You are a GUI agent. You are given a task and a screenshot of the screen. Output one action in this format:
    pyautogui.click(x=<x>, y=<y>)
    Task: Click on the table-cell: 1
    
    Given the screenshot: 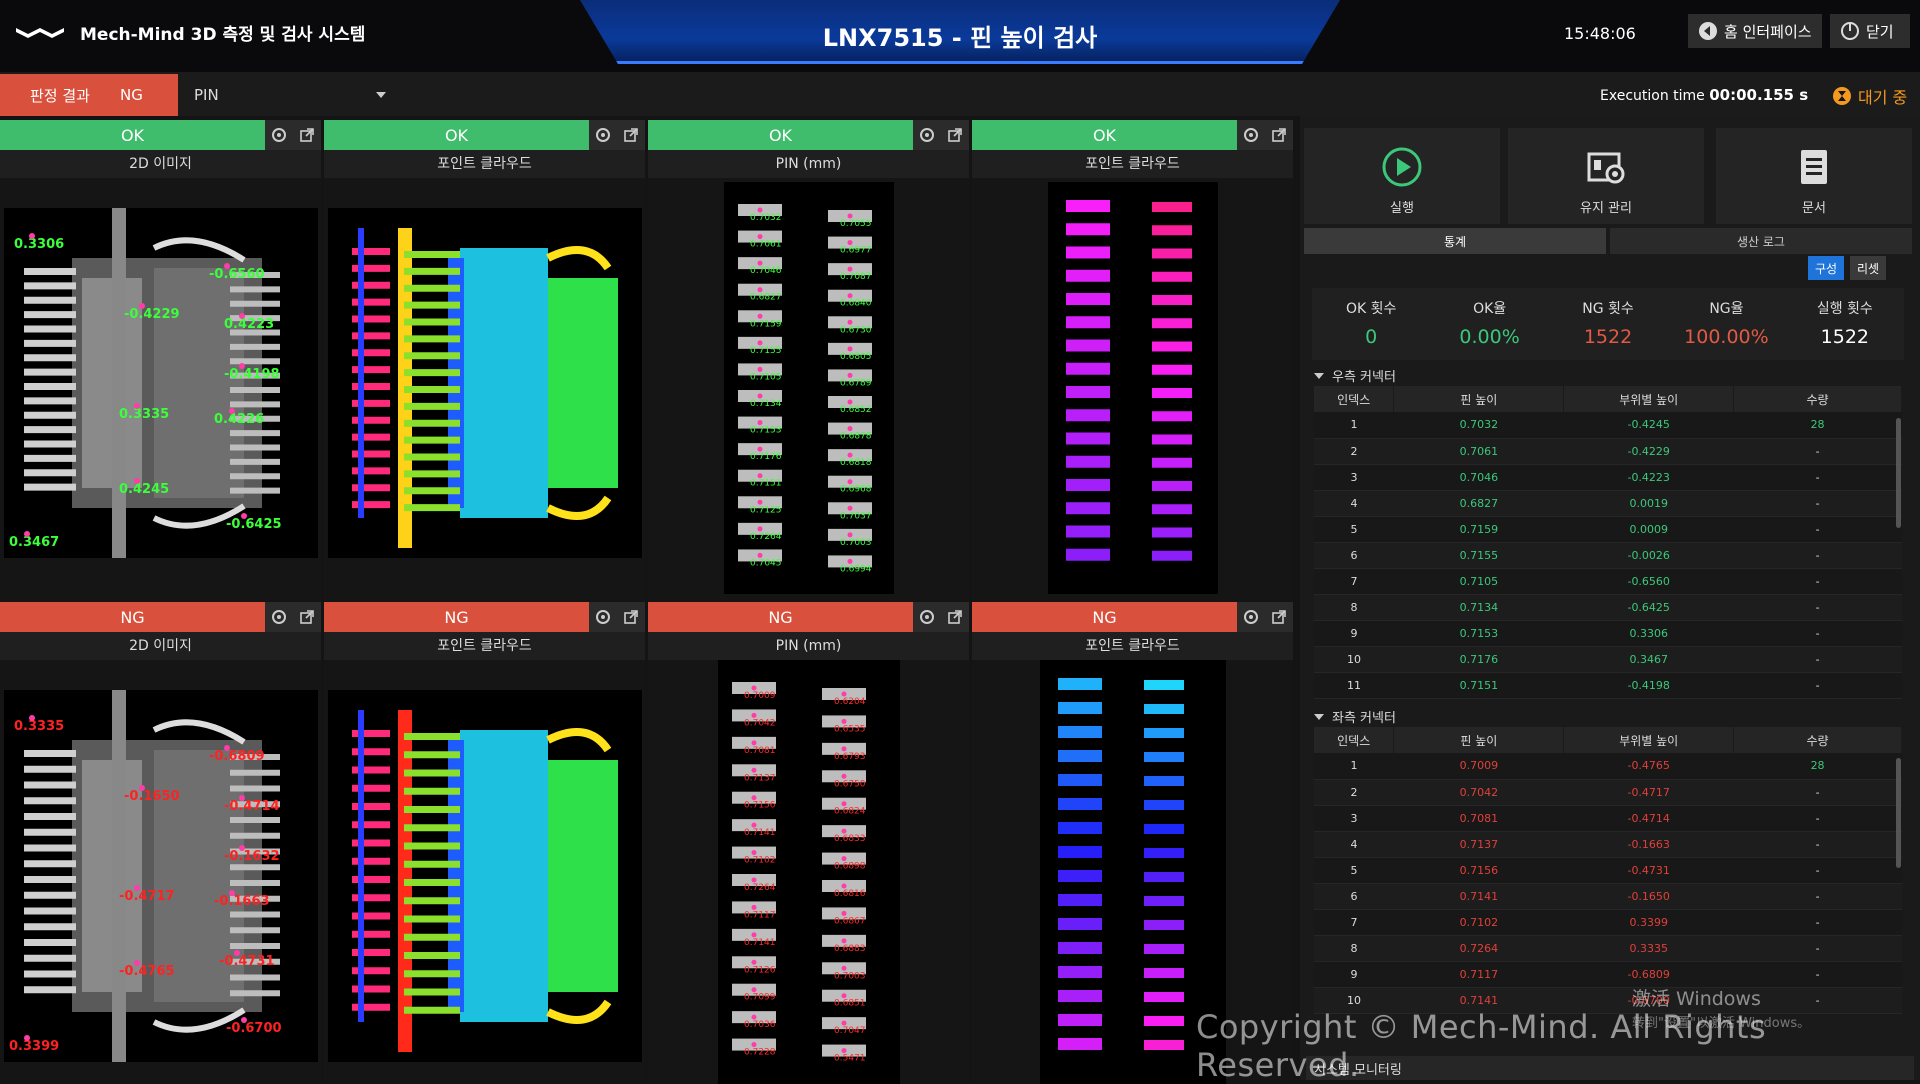 What is the action you would take?
    pyautogui.click(x=1354, y=766)
    